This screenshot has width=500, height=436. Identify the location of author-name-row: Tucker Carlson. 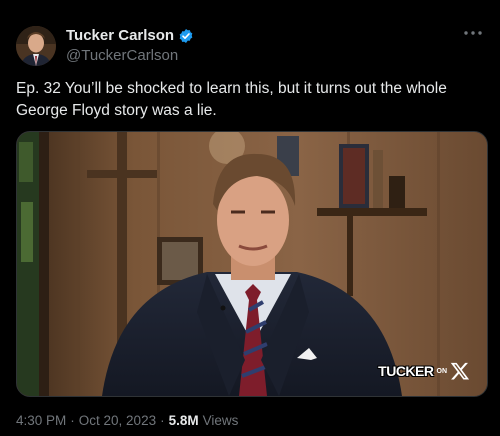
(130, 35).